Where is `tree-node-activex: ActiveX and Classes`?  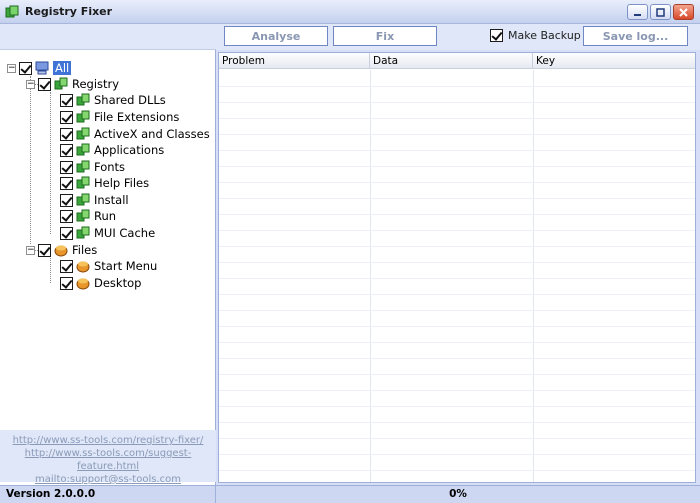
tree-node-activex: ActiveX and Classes is located at coordinates (135, 134).